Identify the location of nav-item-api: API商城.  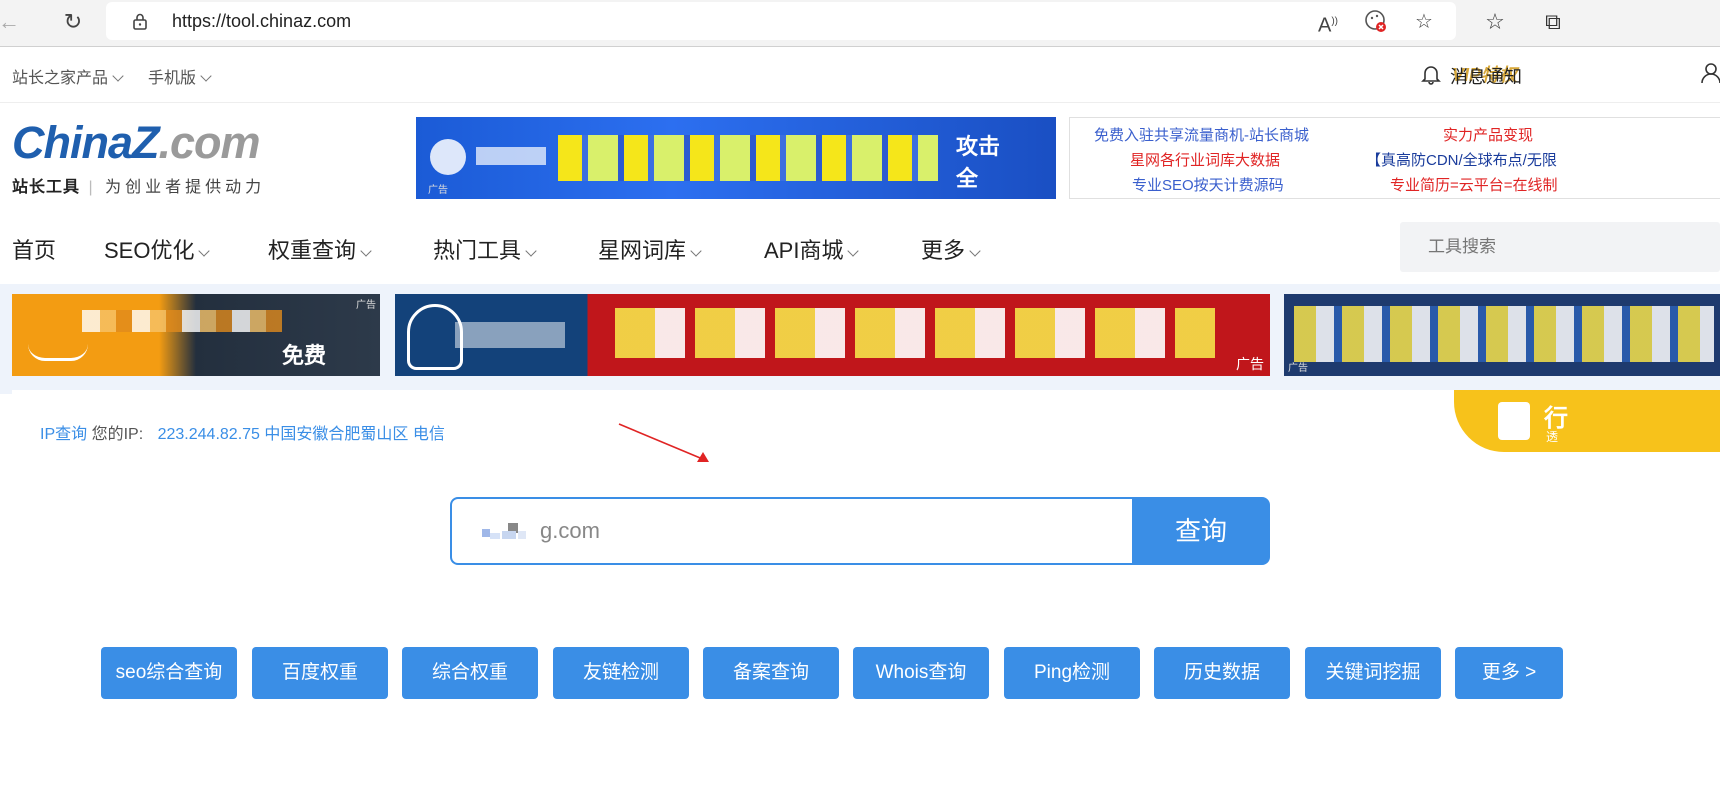
(812, 249).